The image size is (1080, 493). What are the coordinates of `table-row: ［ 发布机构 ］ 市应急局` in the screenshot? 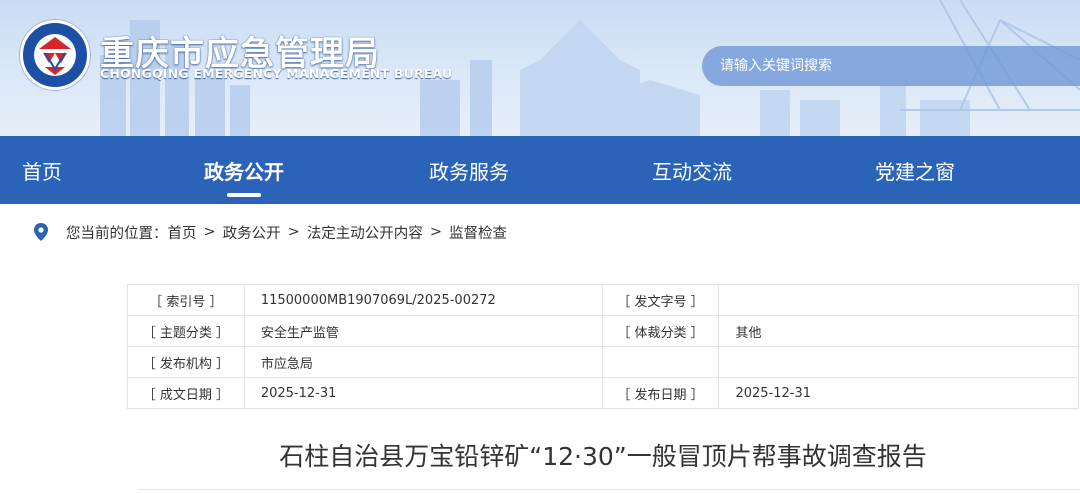 It's located at (603, 362).